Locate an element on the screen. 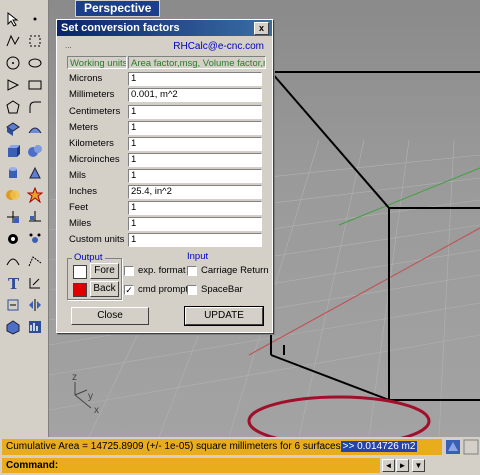  cmd-prompt-label: cmd prompt is located at coordinates (163, 289).